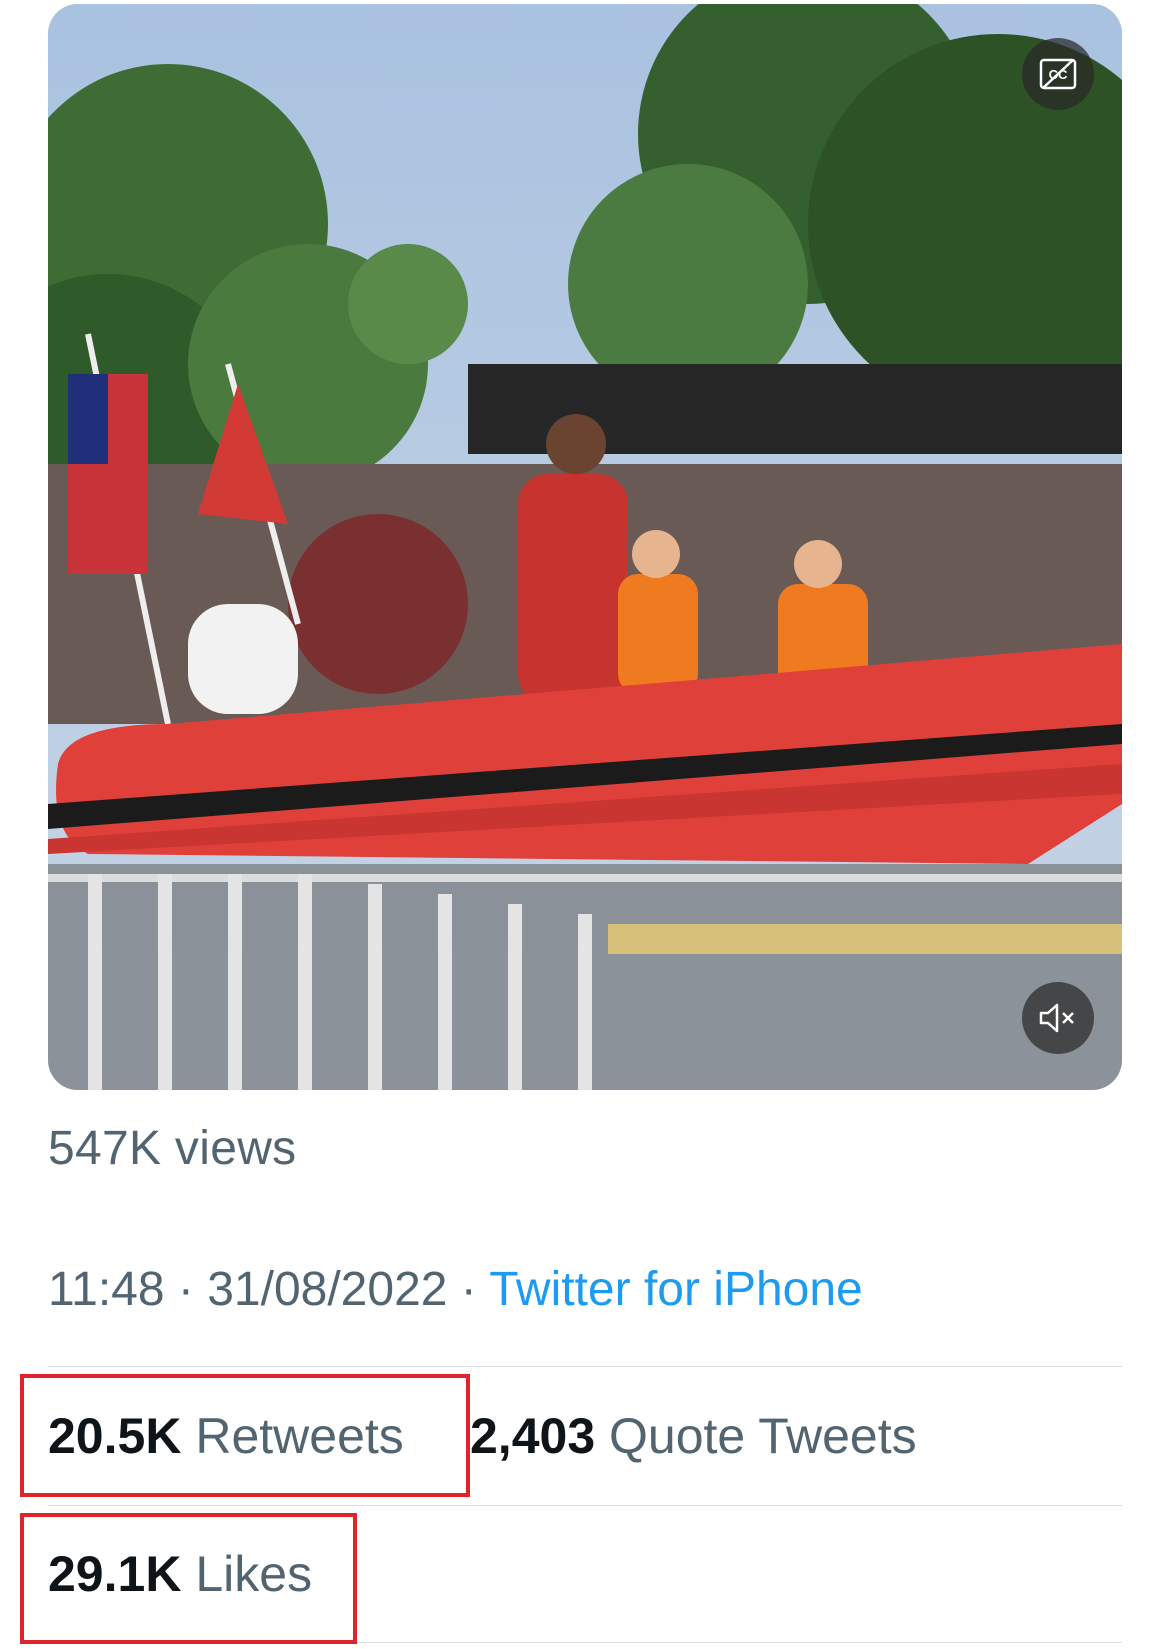 The height and width of the screenshot is (1649, 1170). I want to click on closed-captions-button: CC, so click(1058, 74).